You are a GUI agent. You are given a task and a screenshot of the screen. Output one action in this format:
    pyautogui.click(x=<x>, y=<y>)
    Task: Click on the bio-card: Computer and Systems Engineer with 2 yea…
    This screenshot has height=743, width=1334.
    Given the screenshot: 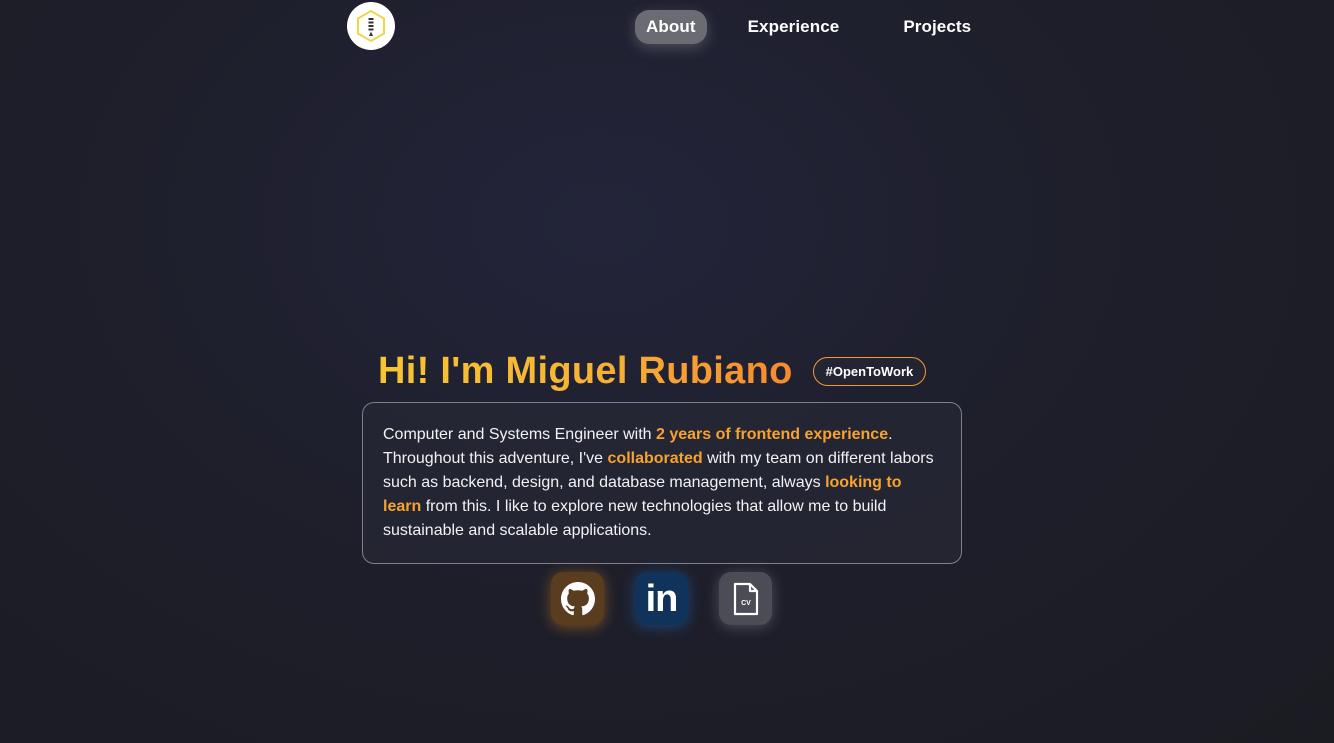 What is the action you would take?
    pyautogui.click(x=662, y=483)
    